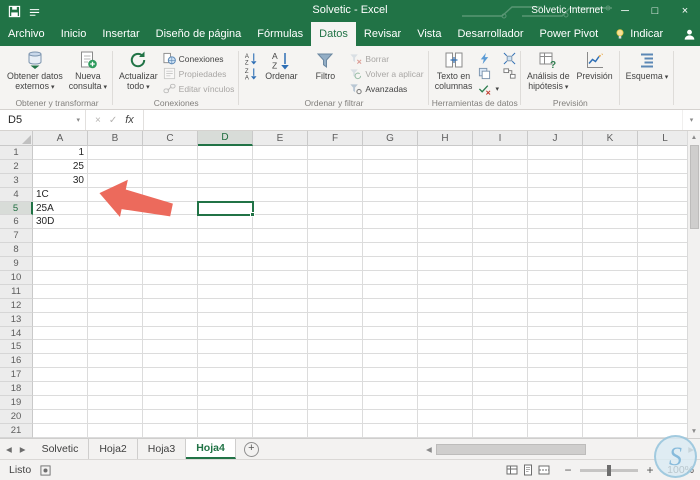  Describe the element at coordinates (16, 222) in the screenshot. I see `row-header-6: 6` at that location.